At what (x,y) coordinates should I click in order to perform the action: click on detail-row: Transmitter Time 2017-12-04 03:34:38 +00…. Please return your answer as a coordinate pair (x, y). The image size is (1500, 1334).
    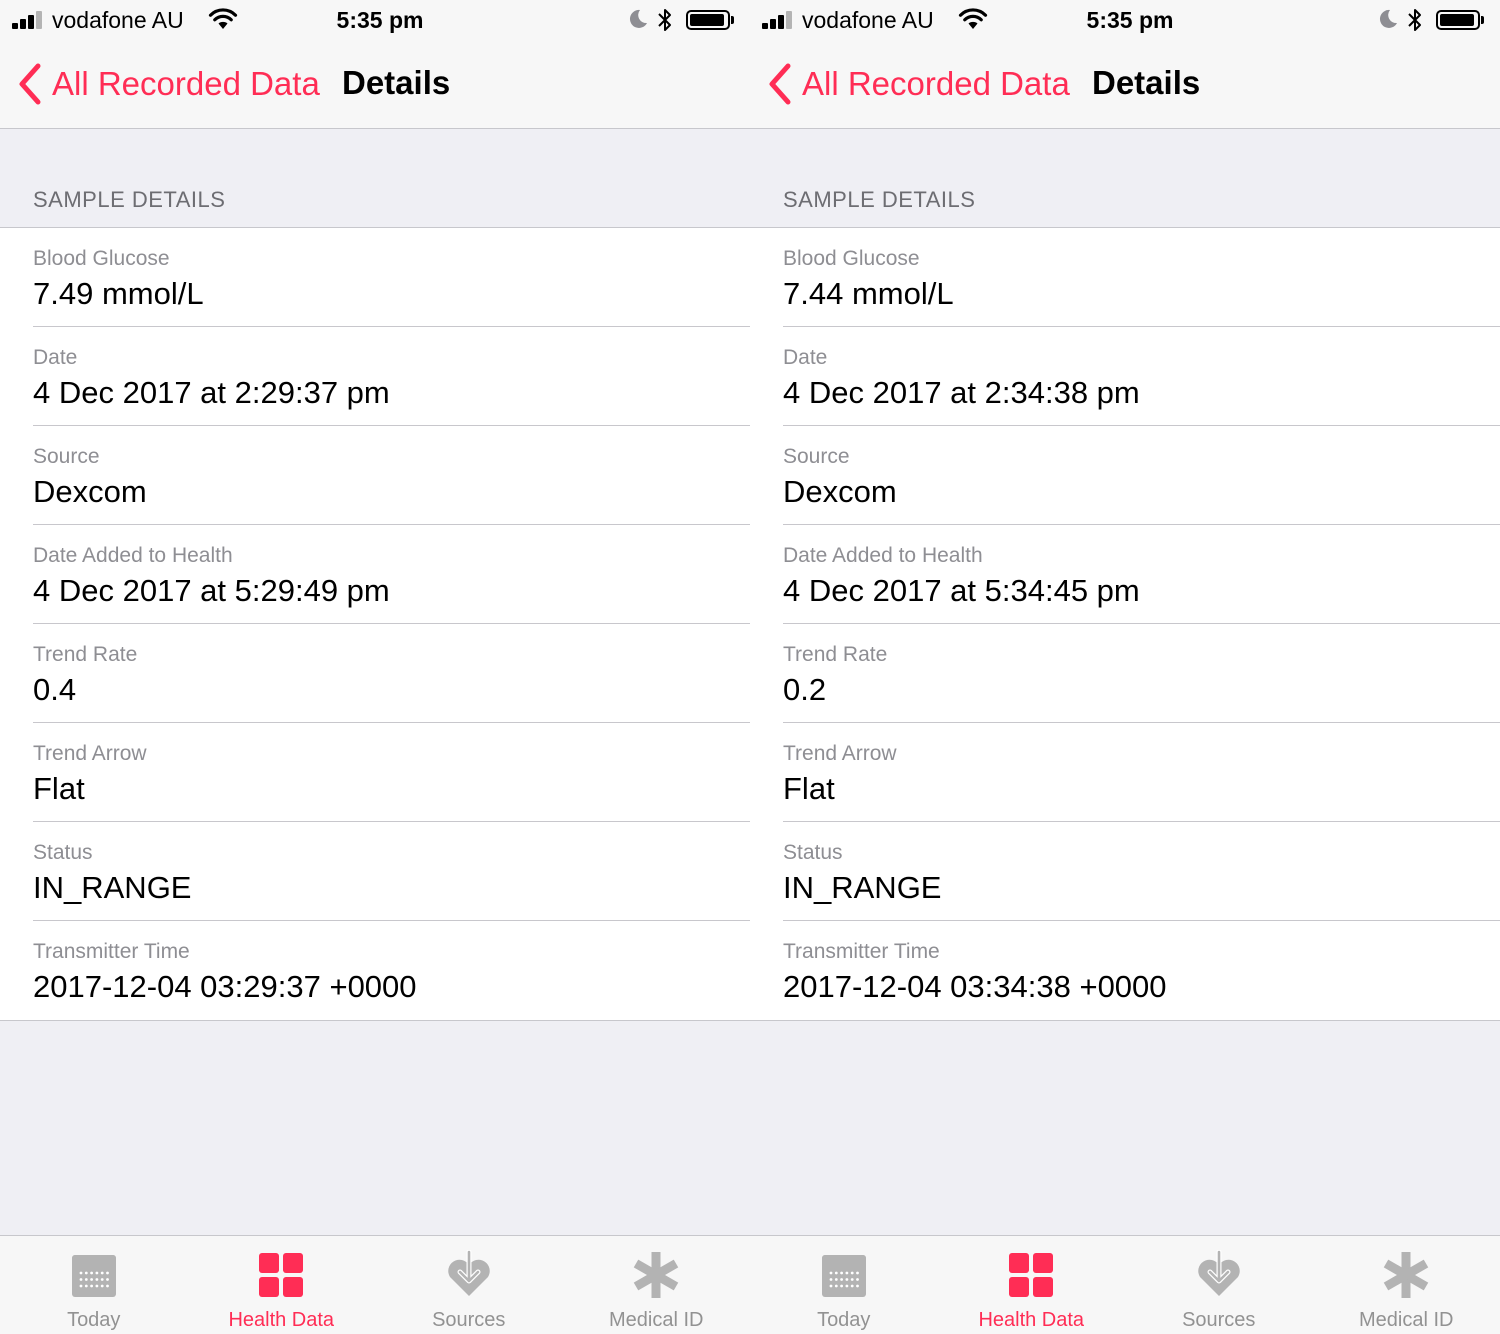
    Looking at the image, I should click on (1125, 970).